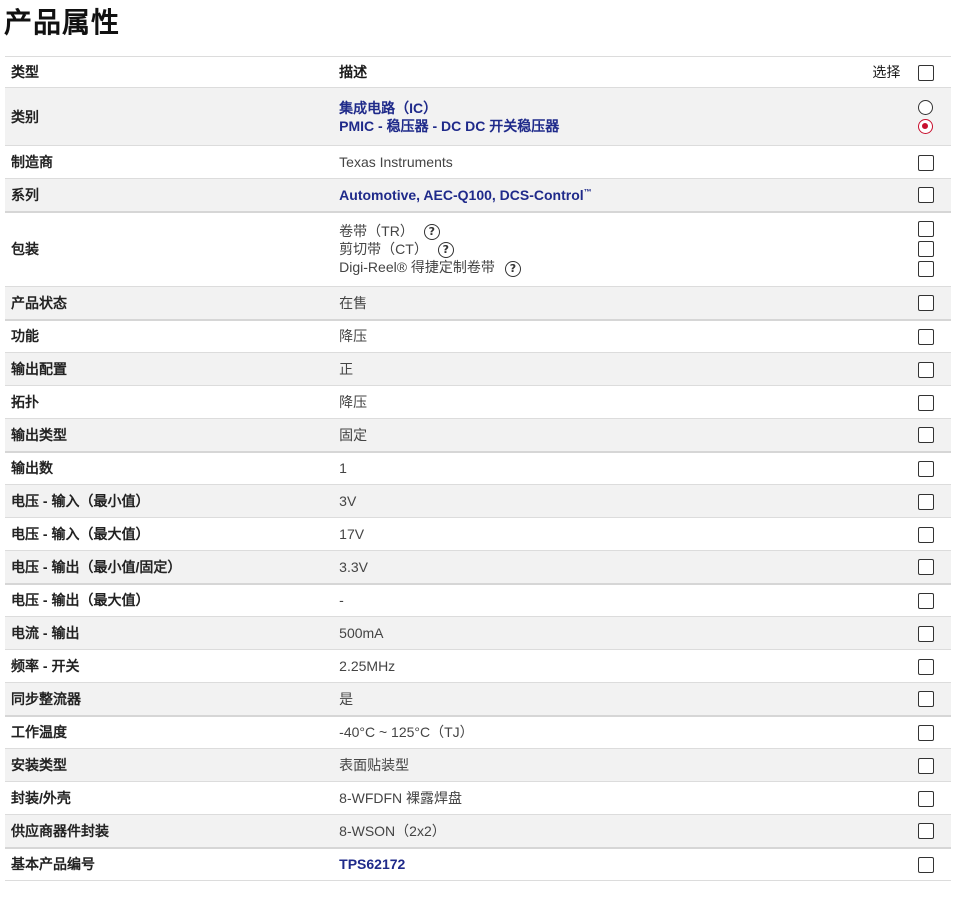  What do you see at coordinates (478, 798) in the screenshot?
I see `table-row: 封装/外壳 8-WFDFN 裸露焊盘` at bounding box center [478, 798].